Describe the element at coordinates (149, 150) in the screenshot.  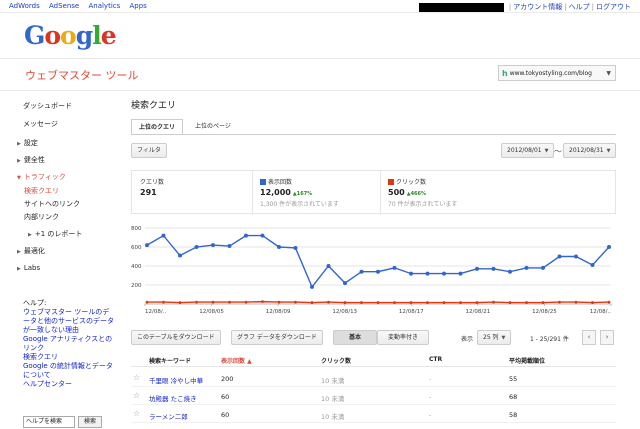
I see `filter-button: フィルタ` at that location.